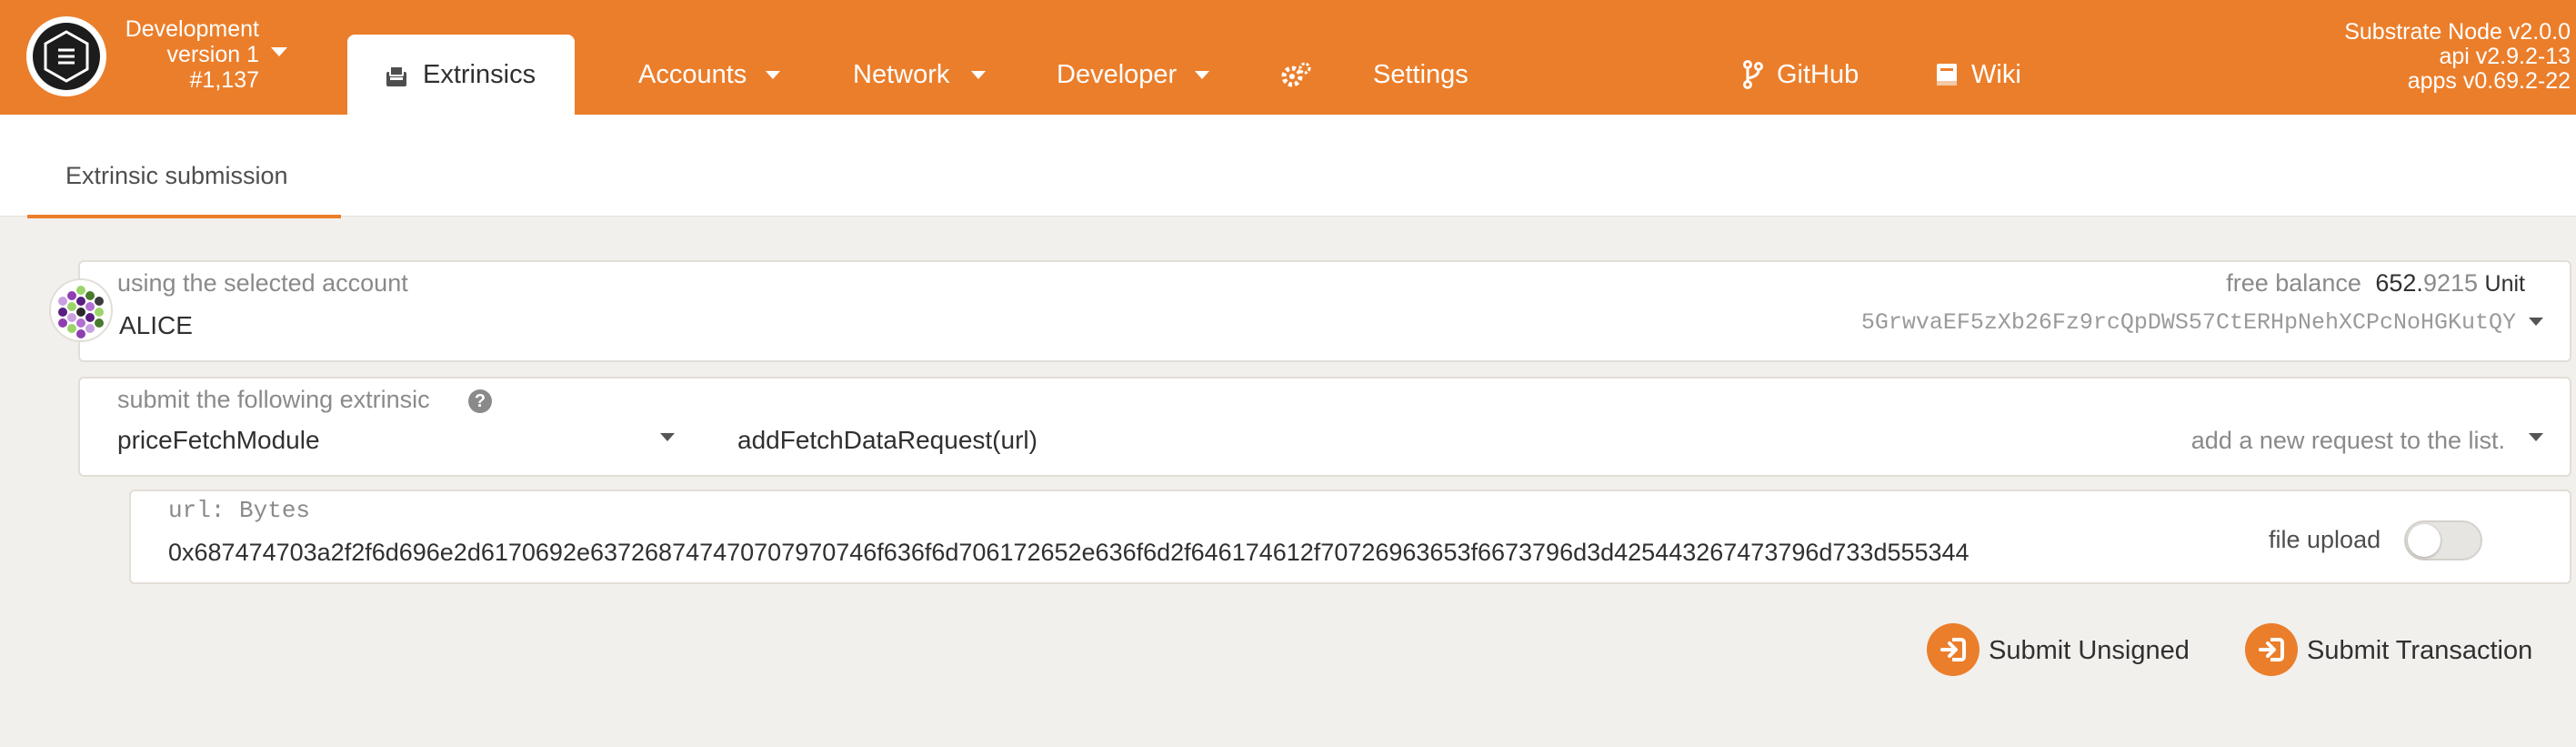  Describe the element at coordinates (692, 75) in the screenshot. I see `tab-accounts: Accounts` at that location.